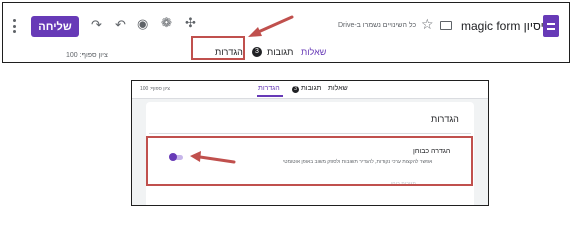 This screenshot has height=240, width=574. I want to click on redo-icon: ↷, so click(96, 25).